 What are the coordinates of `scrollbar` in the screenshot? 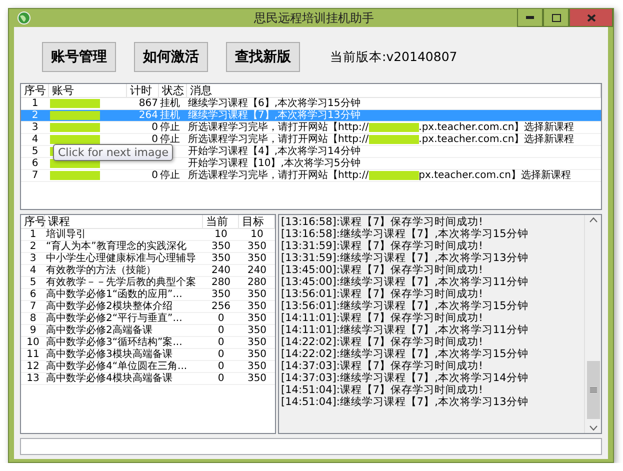 It's located at (592, 324).